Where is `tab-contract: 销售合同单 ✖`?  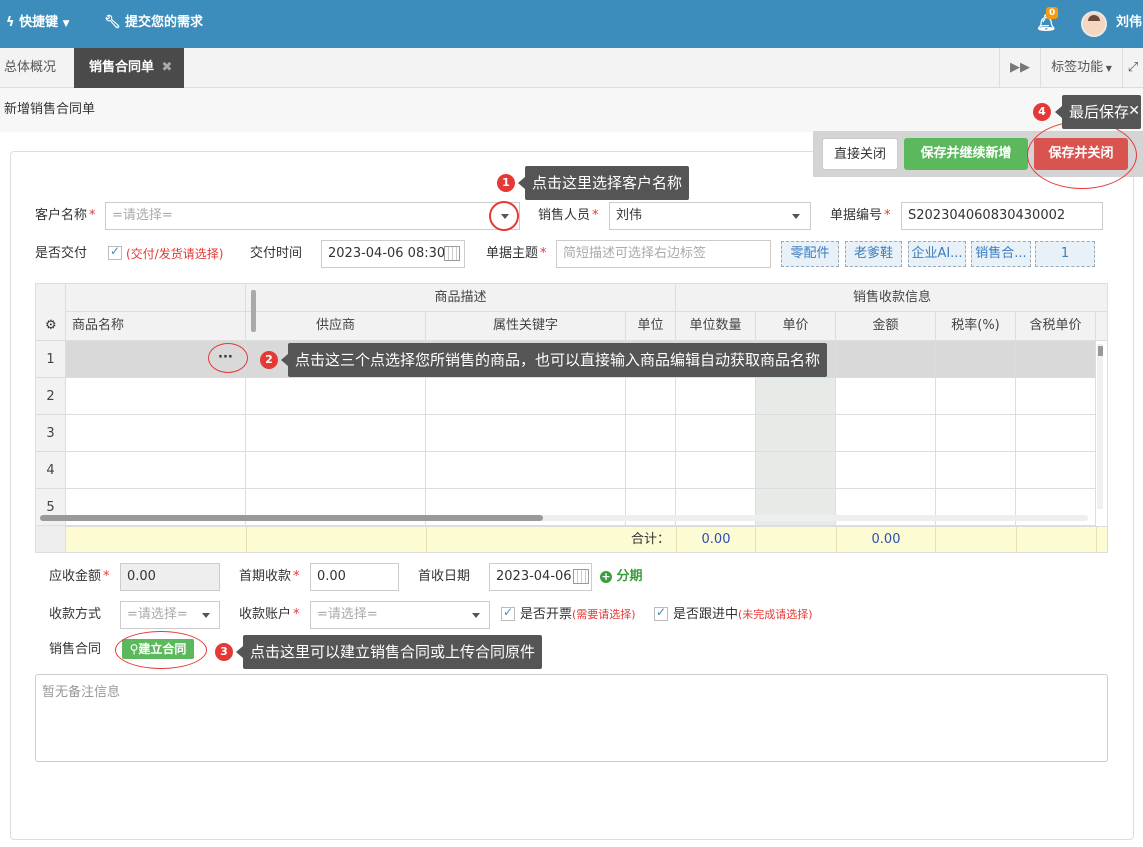 tab-contract: 销售合同单 ✖ is located at coordinates (129, 68).